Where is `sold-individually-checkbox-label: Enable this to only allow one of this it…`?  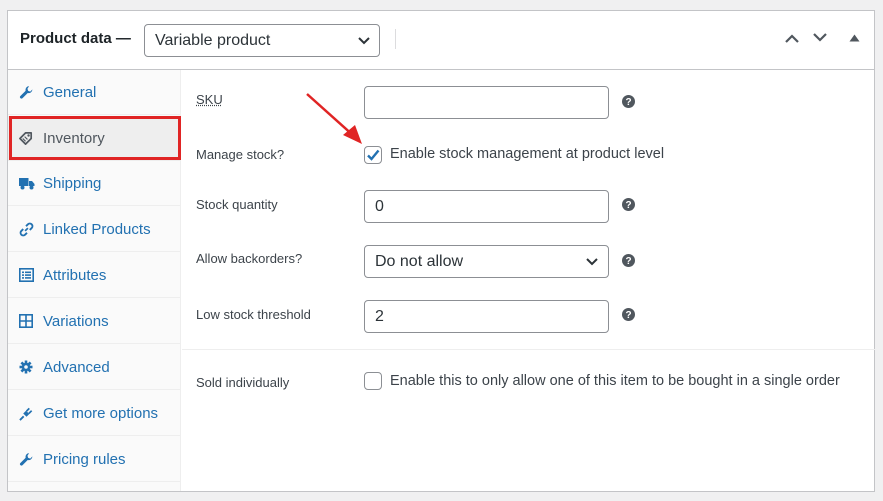
sold-individually-checkbox-label: Enable this to only allow one of this it… is located at coordinates (615, 381).